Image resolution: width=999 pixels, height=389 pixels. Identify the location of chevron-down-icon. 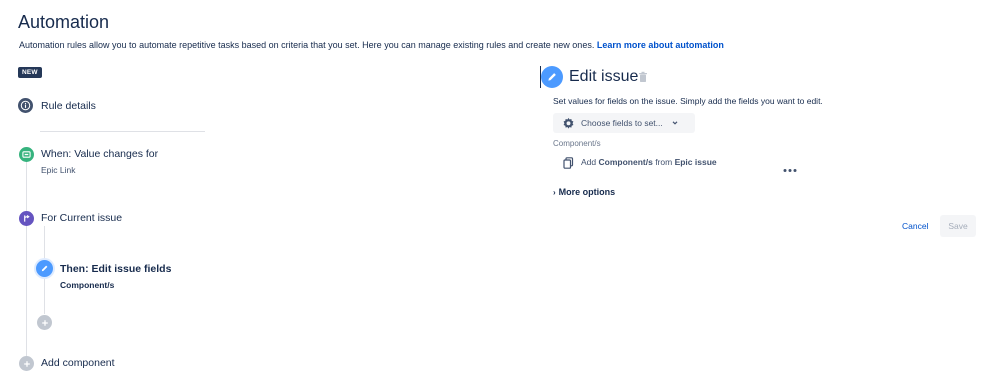
(675, 123).